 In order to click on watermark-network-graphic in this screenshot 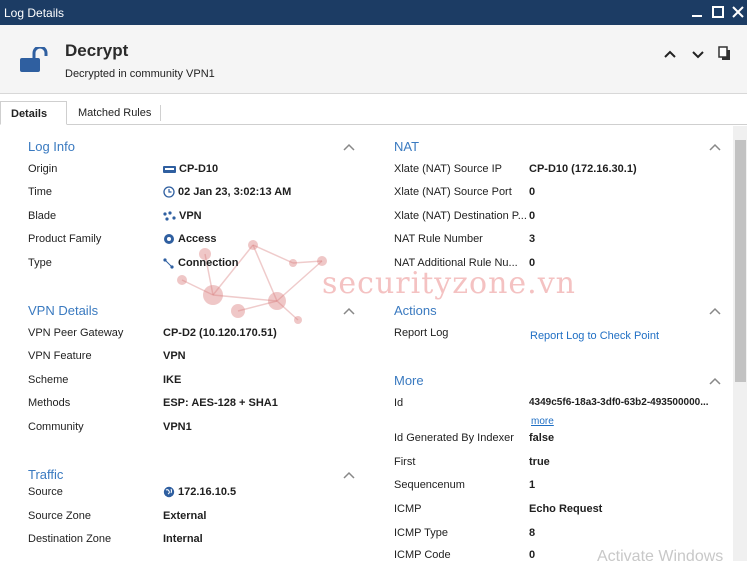, I will do `click(252, 282)`.